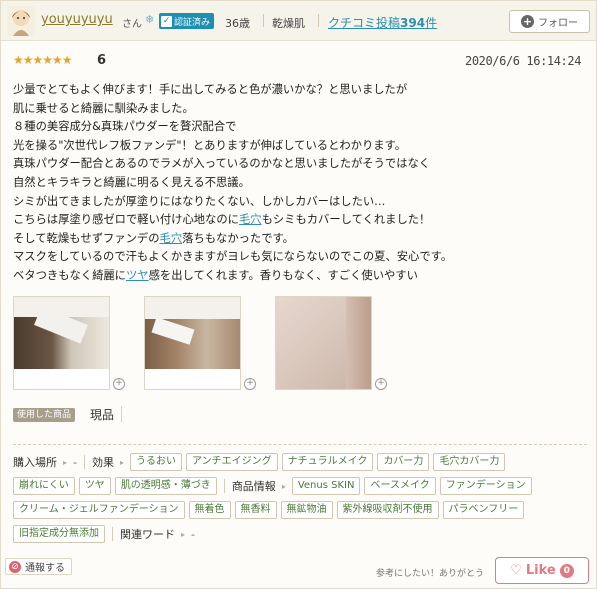 Image resolution: width=597 pixels, height=589 pixels. What do you see at coordinates (166, 21) in the screenshot?
I see `check-icon: ✓` at bounding box center [166, 21].